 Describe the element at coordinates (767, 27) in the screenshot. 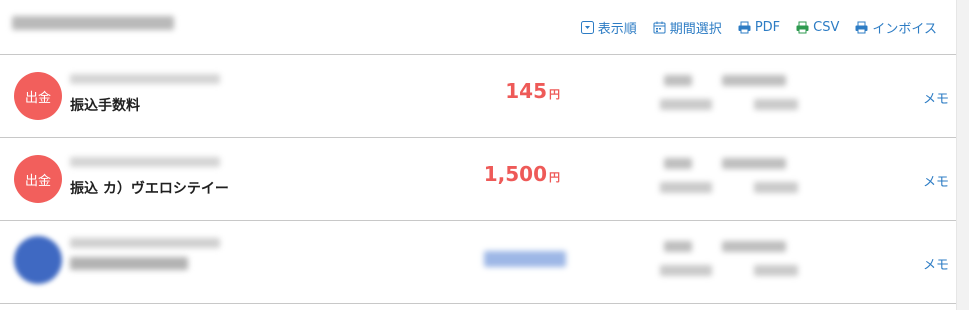

I see `pdf-label: PDF` at that location.